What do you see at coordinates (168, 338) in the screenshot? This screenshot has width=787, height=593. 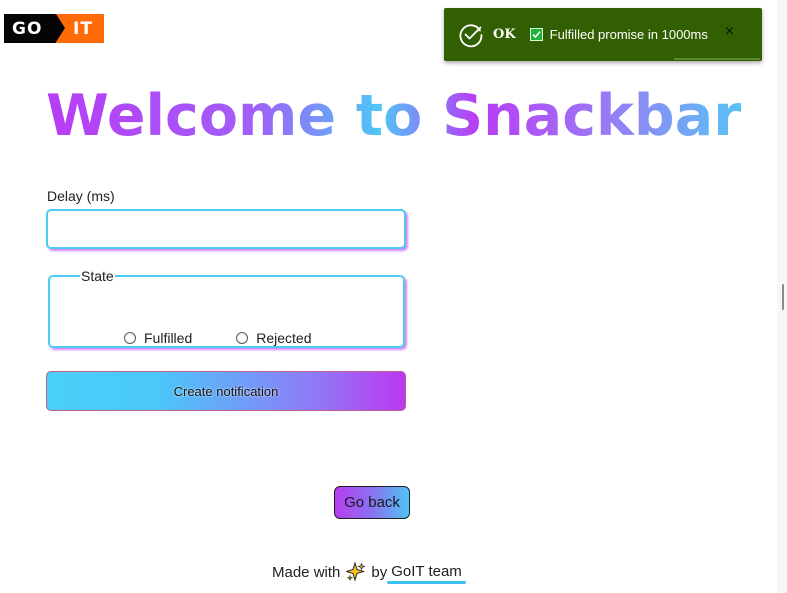 I see `radio-fulfilled-label: Fulfilled` at bounding box center [168, 338].